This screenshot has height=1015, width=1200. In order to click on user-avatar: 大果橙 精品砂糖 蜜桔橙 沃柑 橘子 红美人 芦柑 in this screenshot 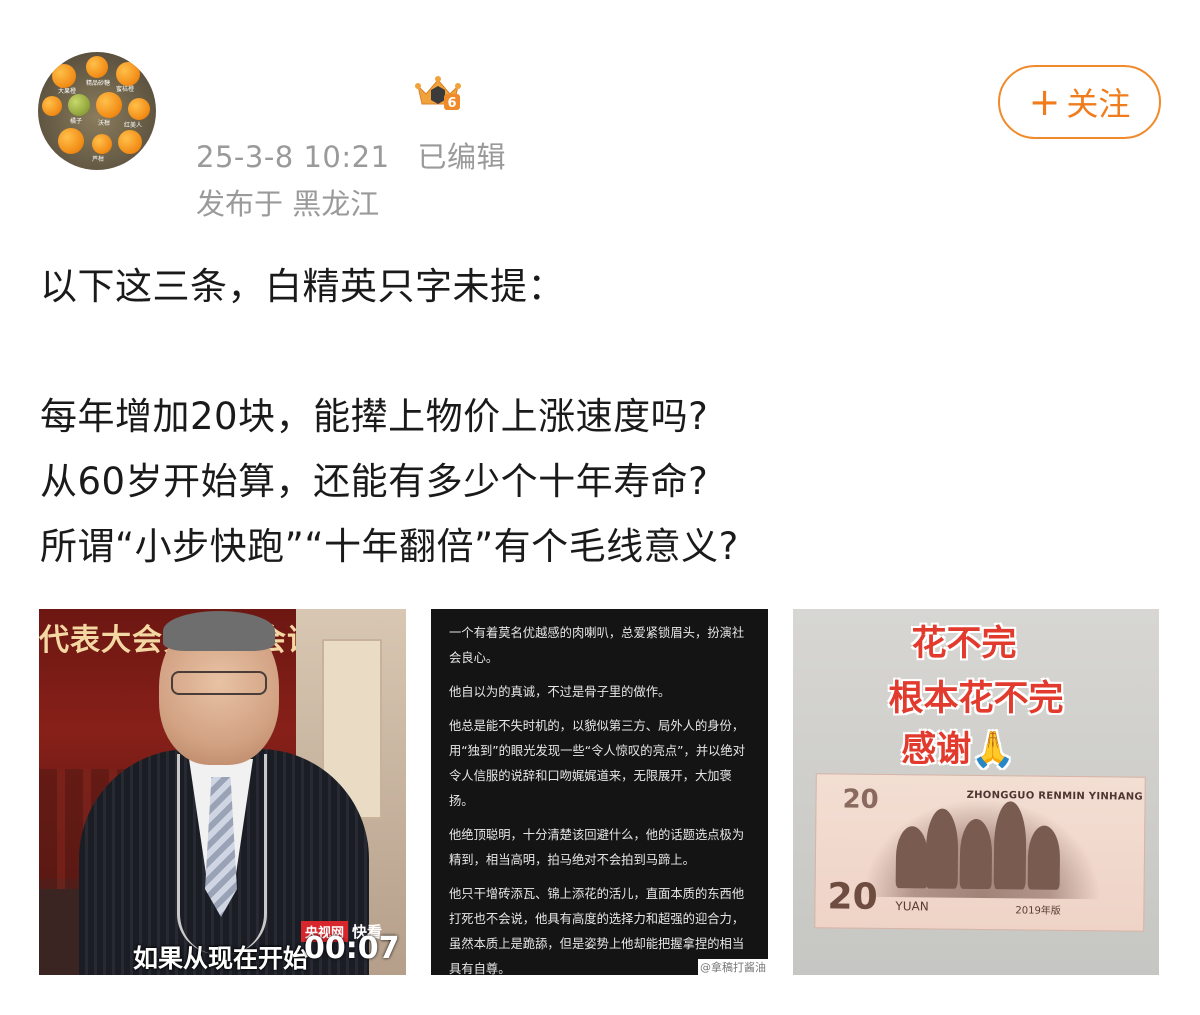, I will do `click(97, 111)`.